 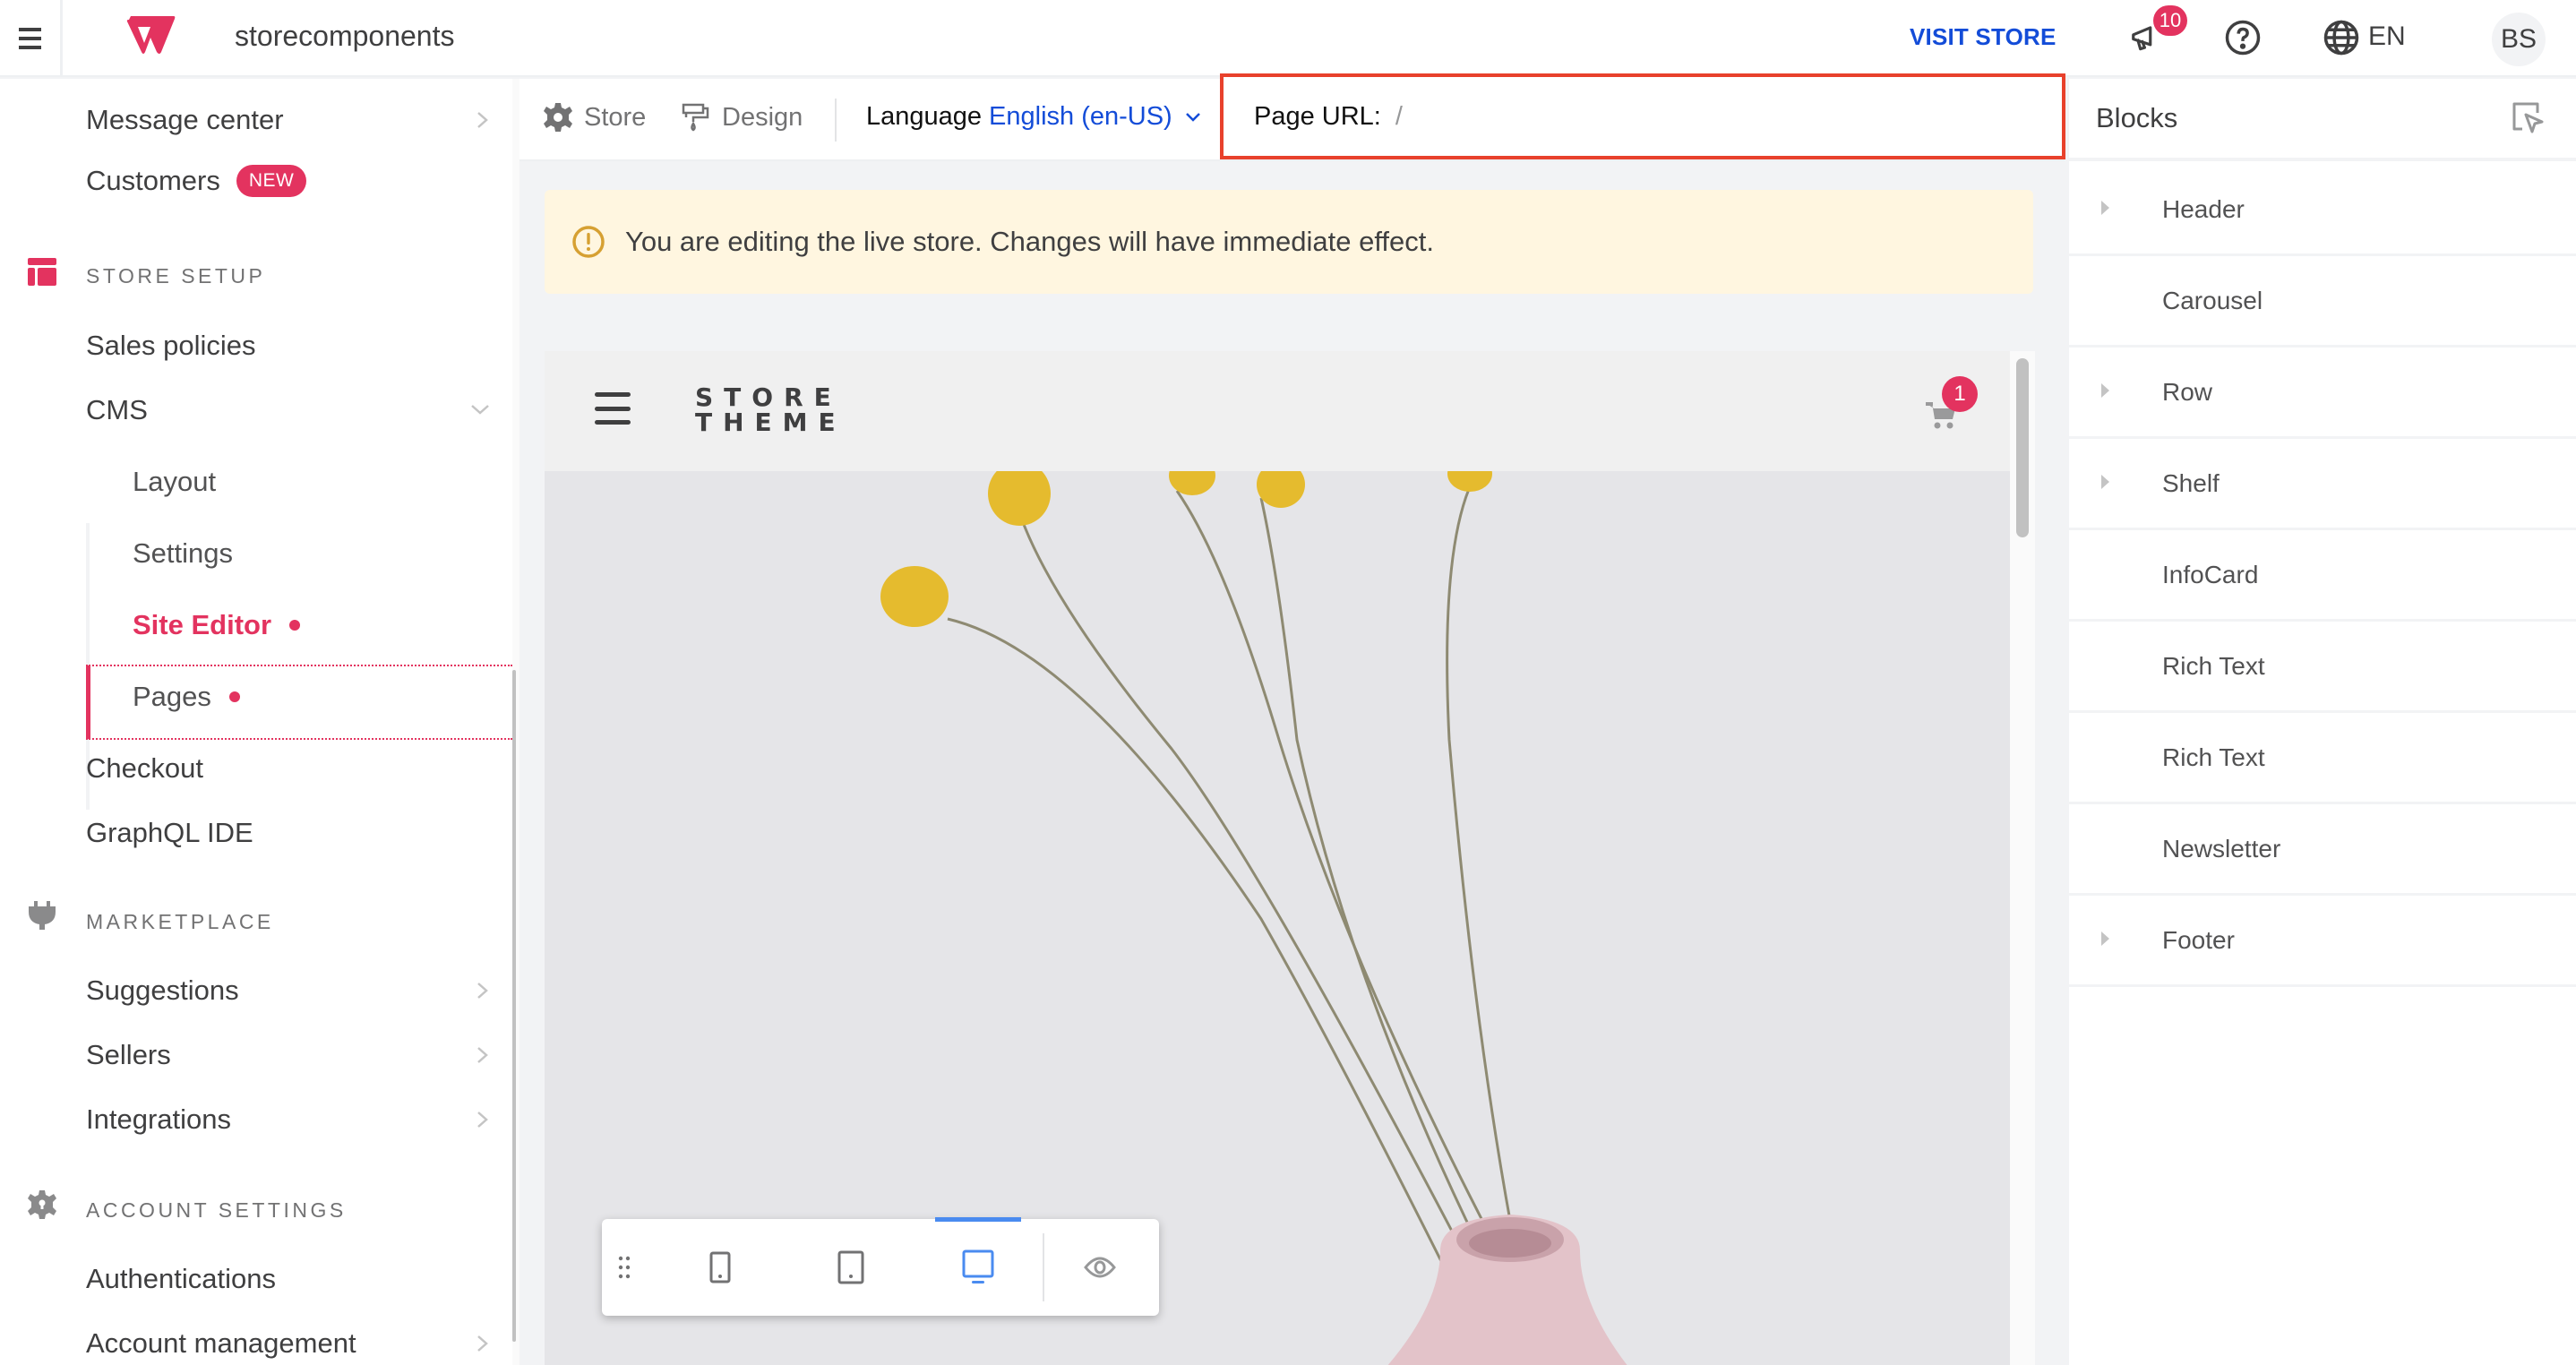 What do you see at coordinates (271, 181) in the screenshot?
I see `new-badge: NEW` at bounding box center [271, 181].